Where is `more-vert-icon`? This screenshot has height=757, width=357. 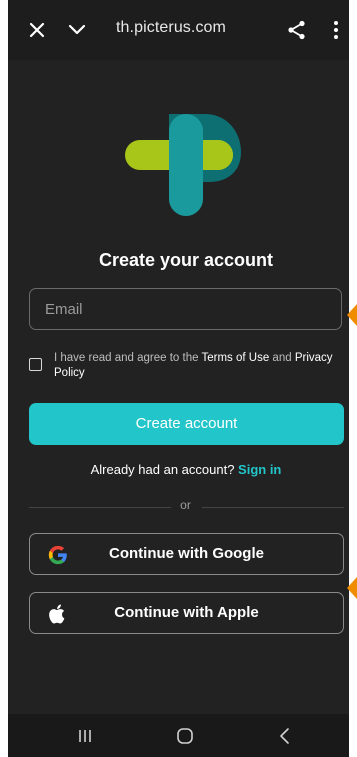 more-vert-icon is located at coordinates (336, 30).